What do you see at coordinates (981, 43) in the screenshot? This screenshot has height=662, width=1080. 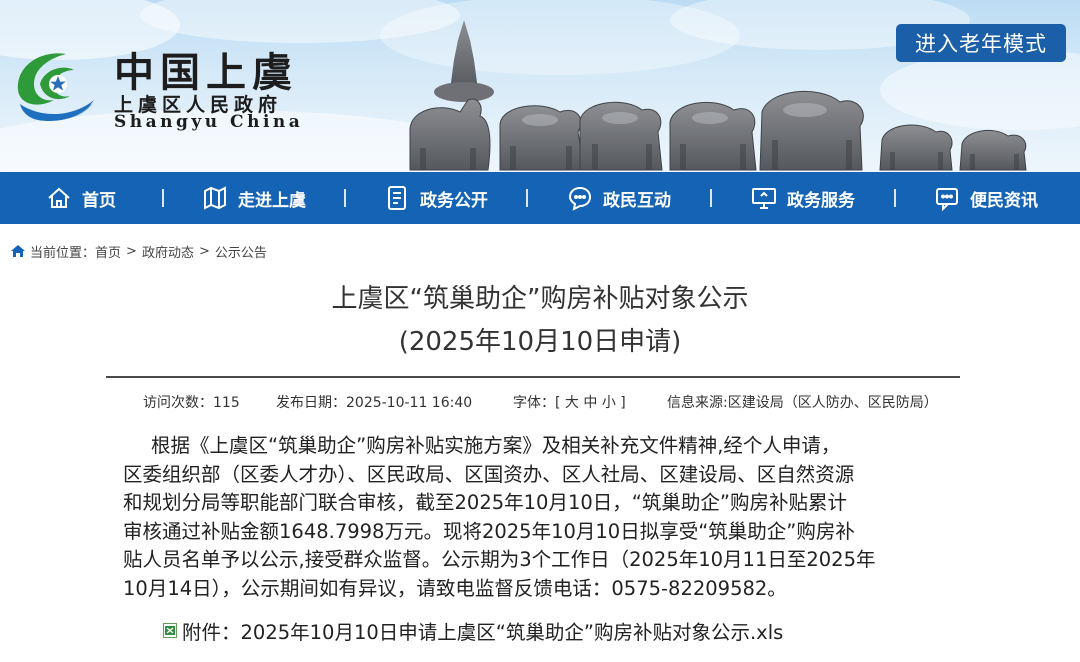 I see `elder-mode-button: 进入老年模式` at bounding box center [981, 43].